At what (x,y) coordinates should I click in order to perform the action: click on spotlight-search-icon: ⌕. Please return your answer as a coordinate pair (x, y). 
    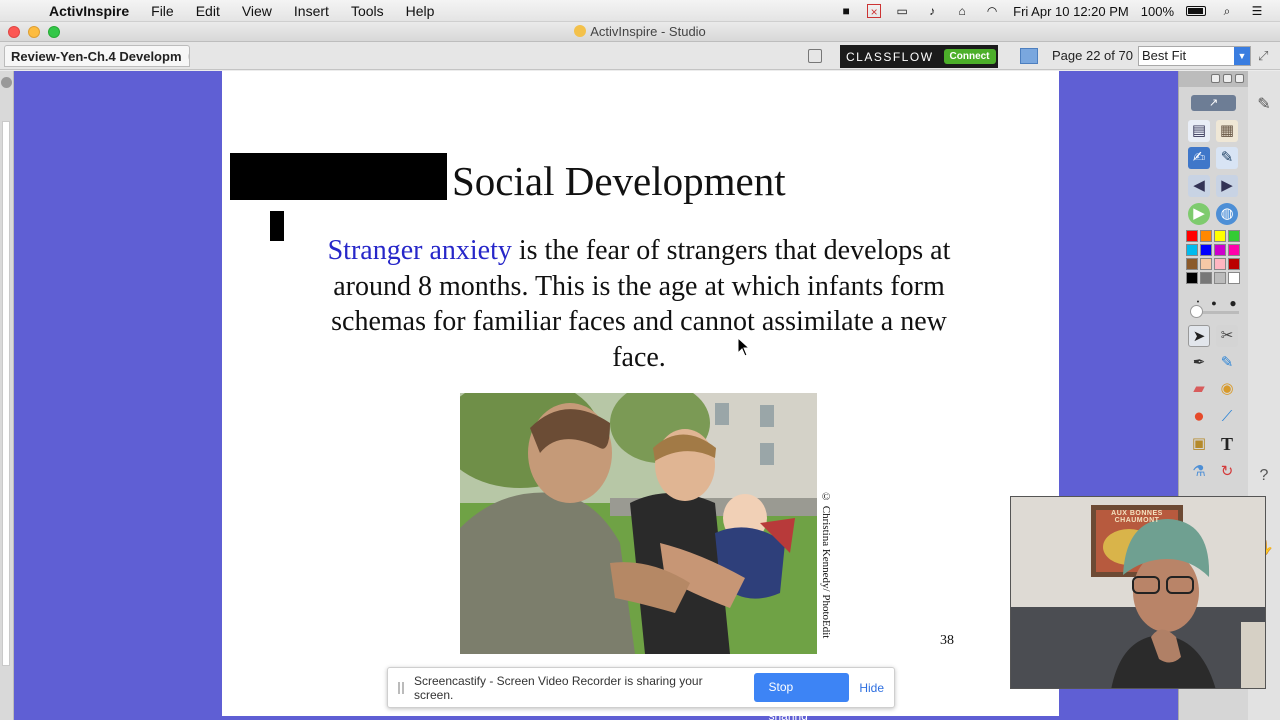
    Looking at the image, I should click on (1227, 11).